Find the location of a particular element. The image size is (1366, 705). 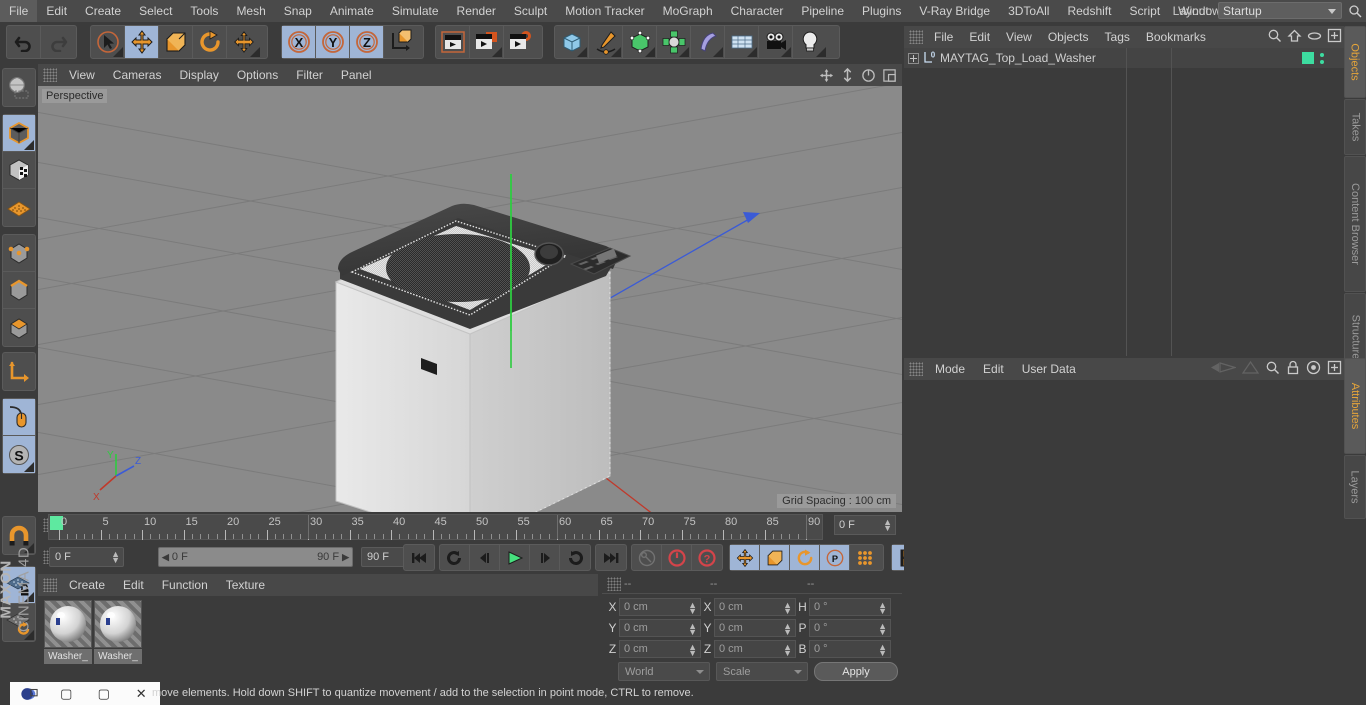

add-environment-button is located at coordinates (742, 42).